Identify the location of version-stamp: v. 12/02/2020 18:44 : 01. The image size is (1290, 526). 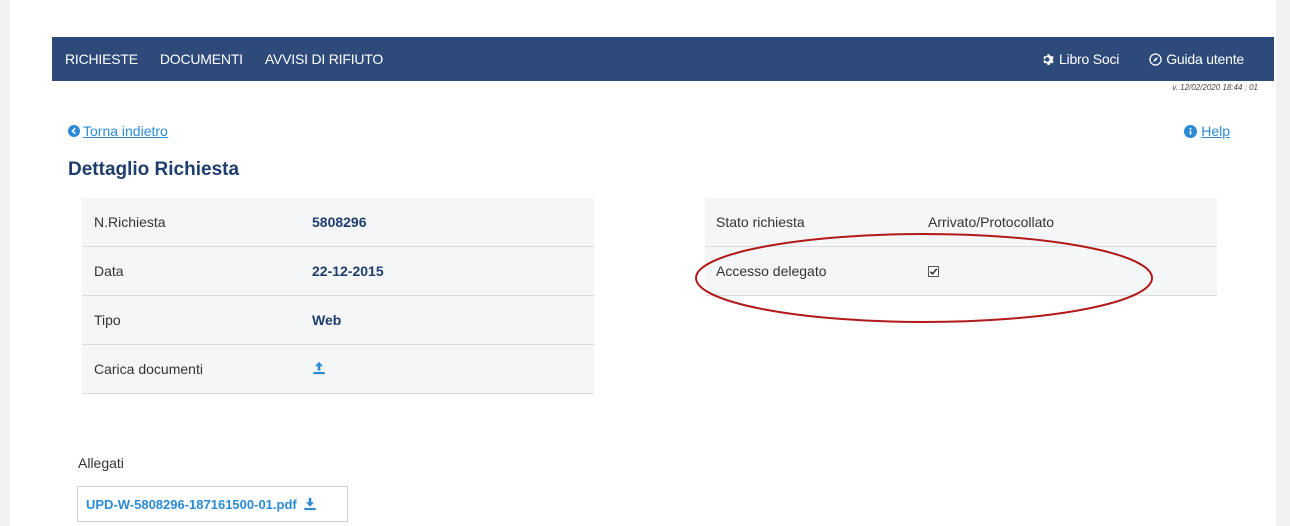
(1215, 87).